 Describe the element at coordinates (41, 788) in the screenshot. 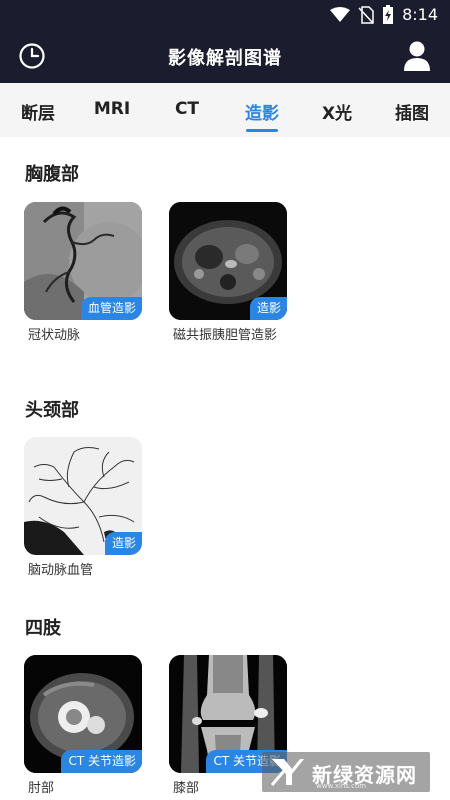

I see `card-caption: 肘部` at that location.